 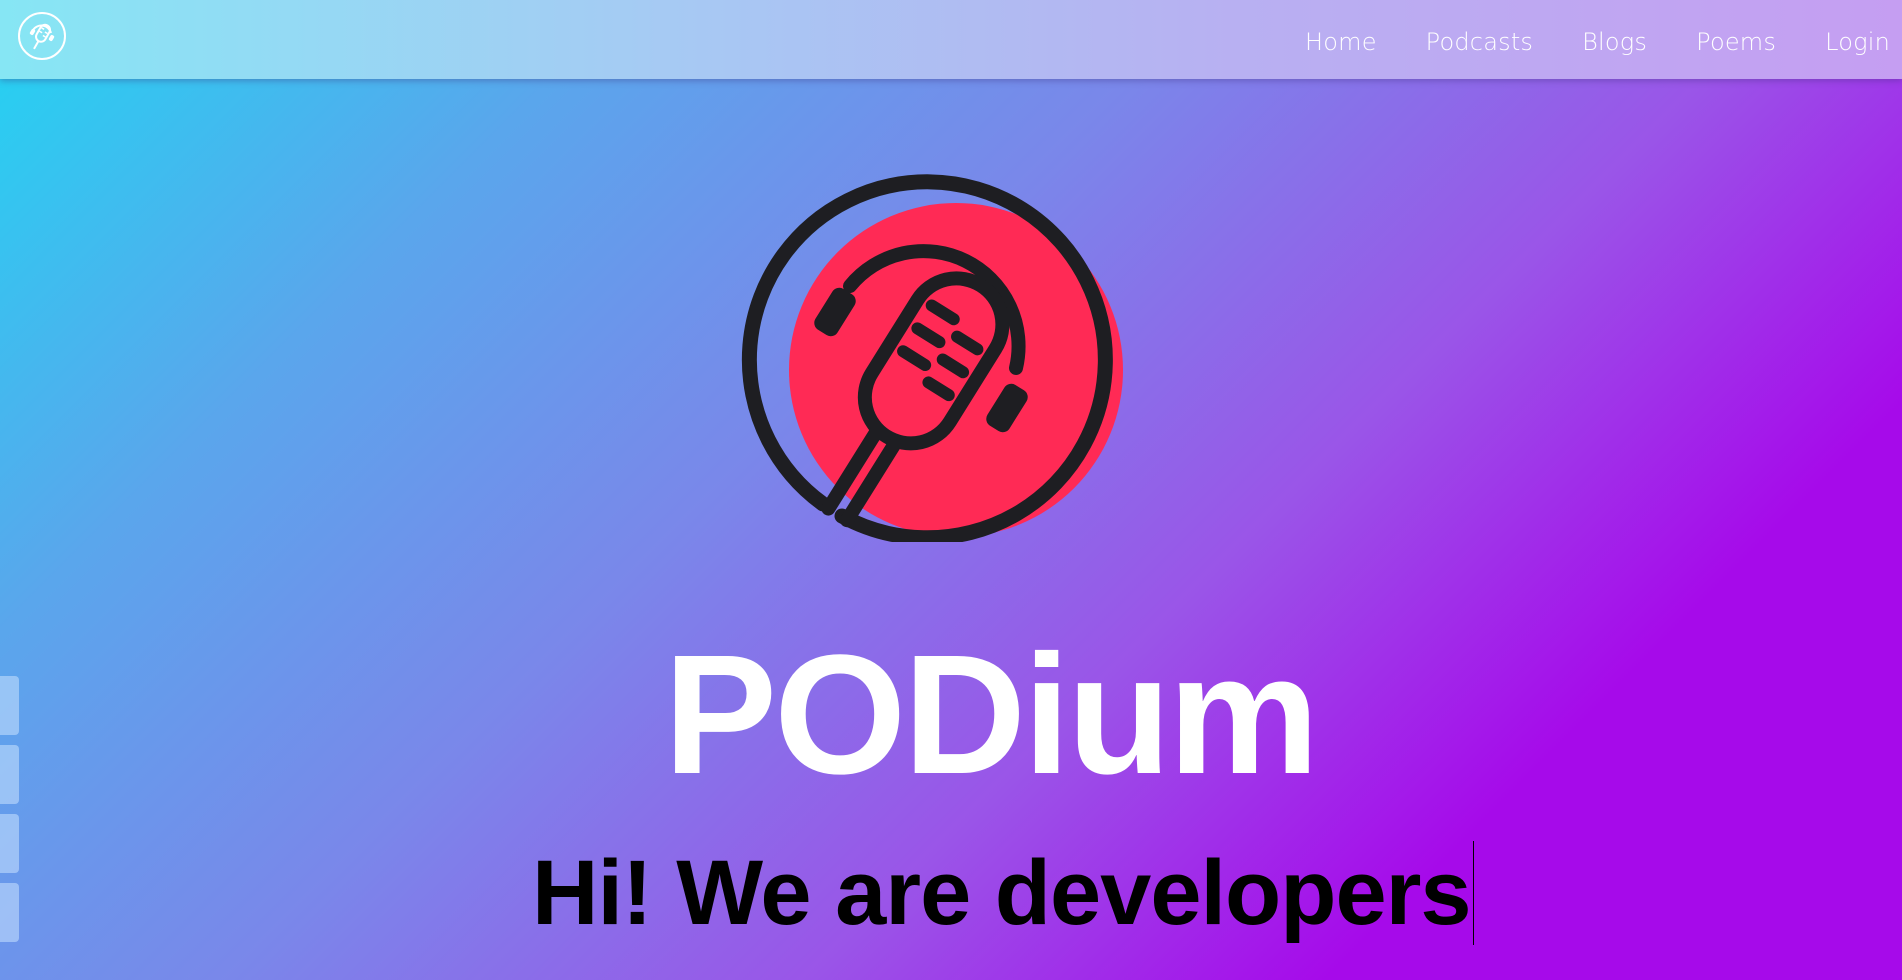 I want to click on hero-tagline-text: Hi! We are developers, so click(x=1002, y=893).